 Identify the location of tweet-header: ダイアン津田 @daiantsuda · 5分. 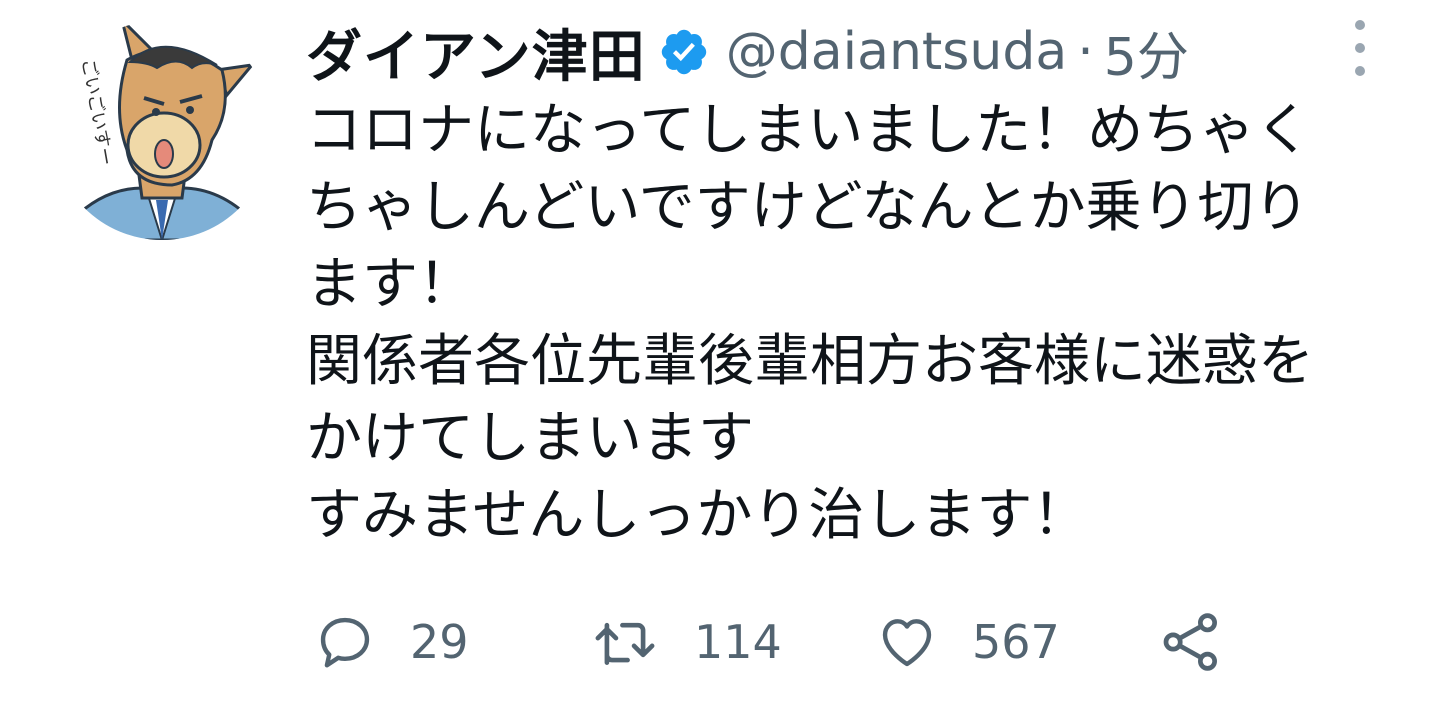
(747, 52).